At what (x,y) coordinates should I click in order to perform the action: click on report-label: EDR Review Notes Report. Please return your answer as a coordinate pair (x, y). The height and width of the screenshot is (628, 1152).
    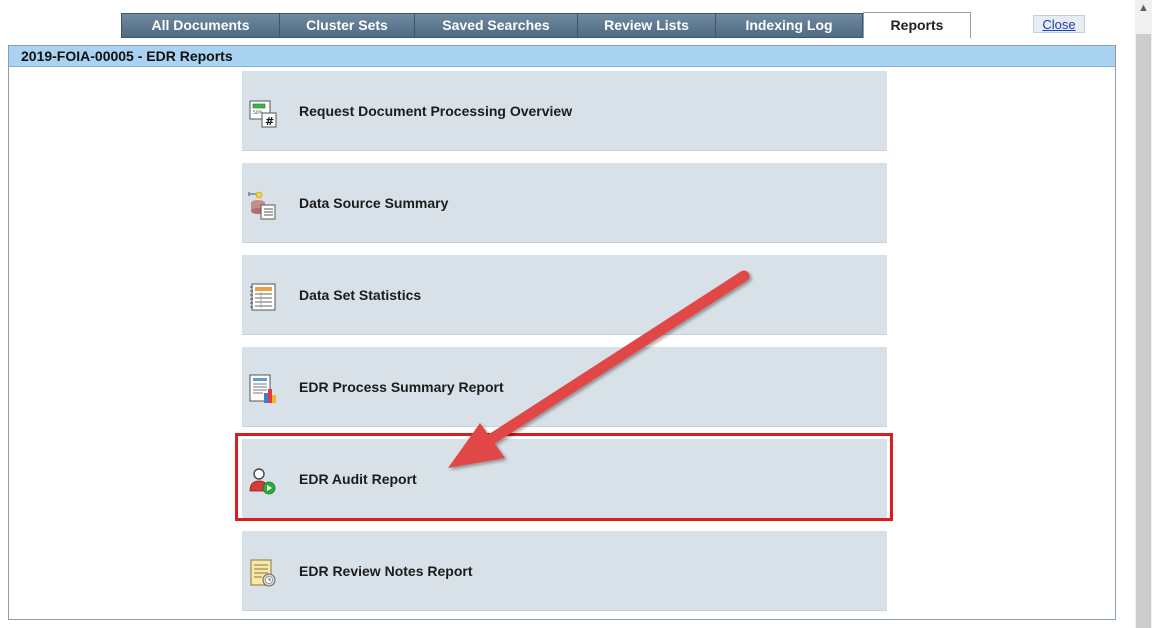
    Looking at the image, I should click on (386, 571).